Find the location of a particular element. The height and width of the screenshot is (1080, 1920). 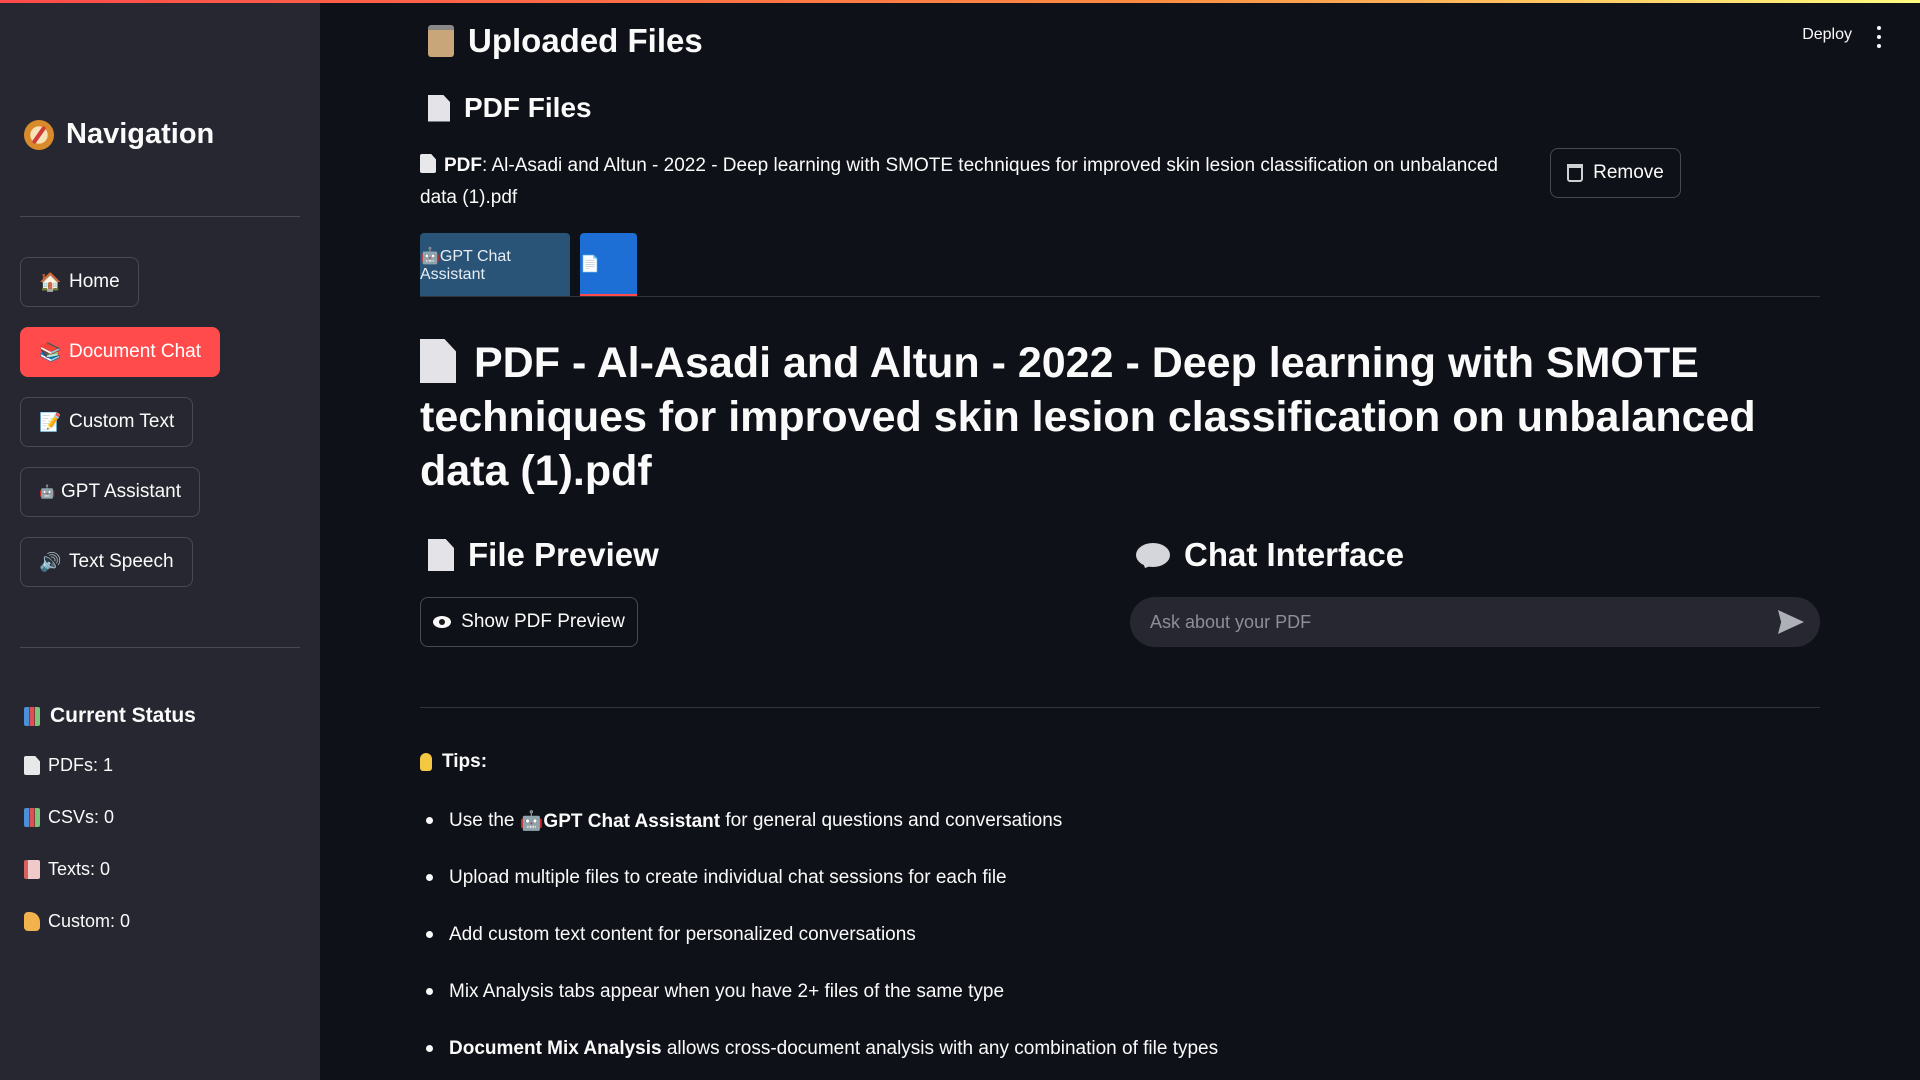

status-texts-text: Texts: 0 is located at coordinates (79, 869).